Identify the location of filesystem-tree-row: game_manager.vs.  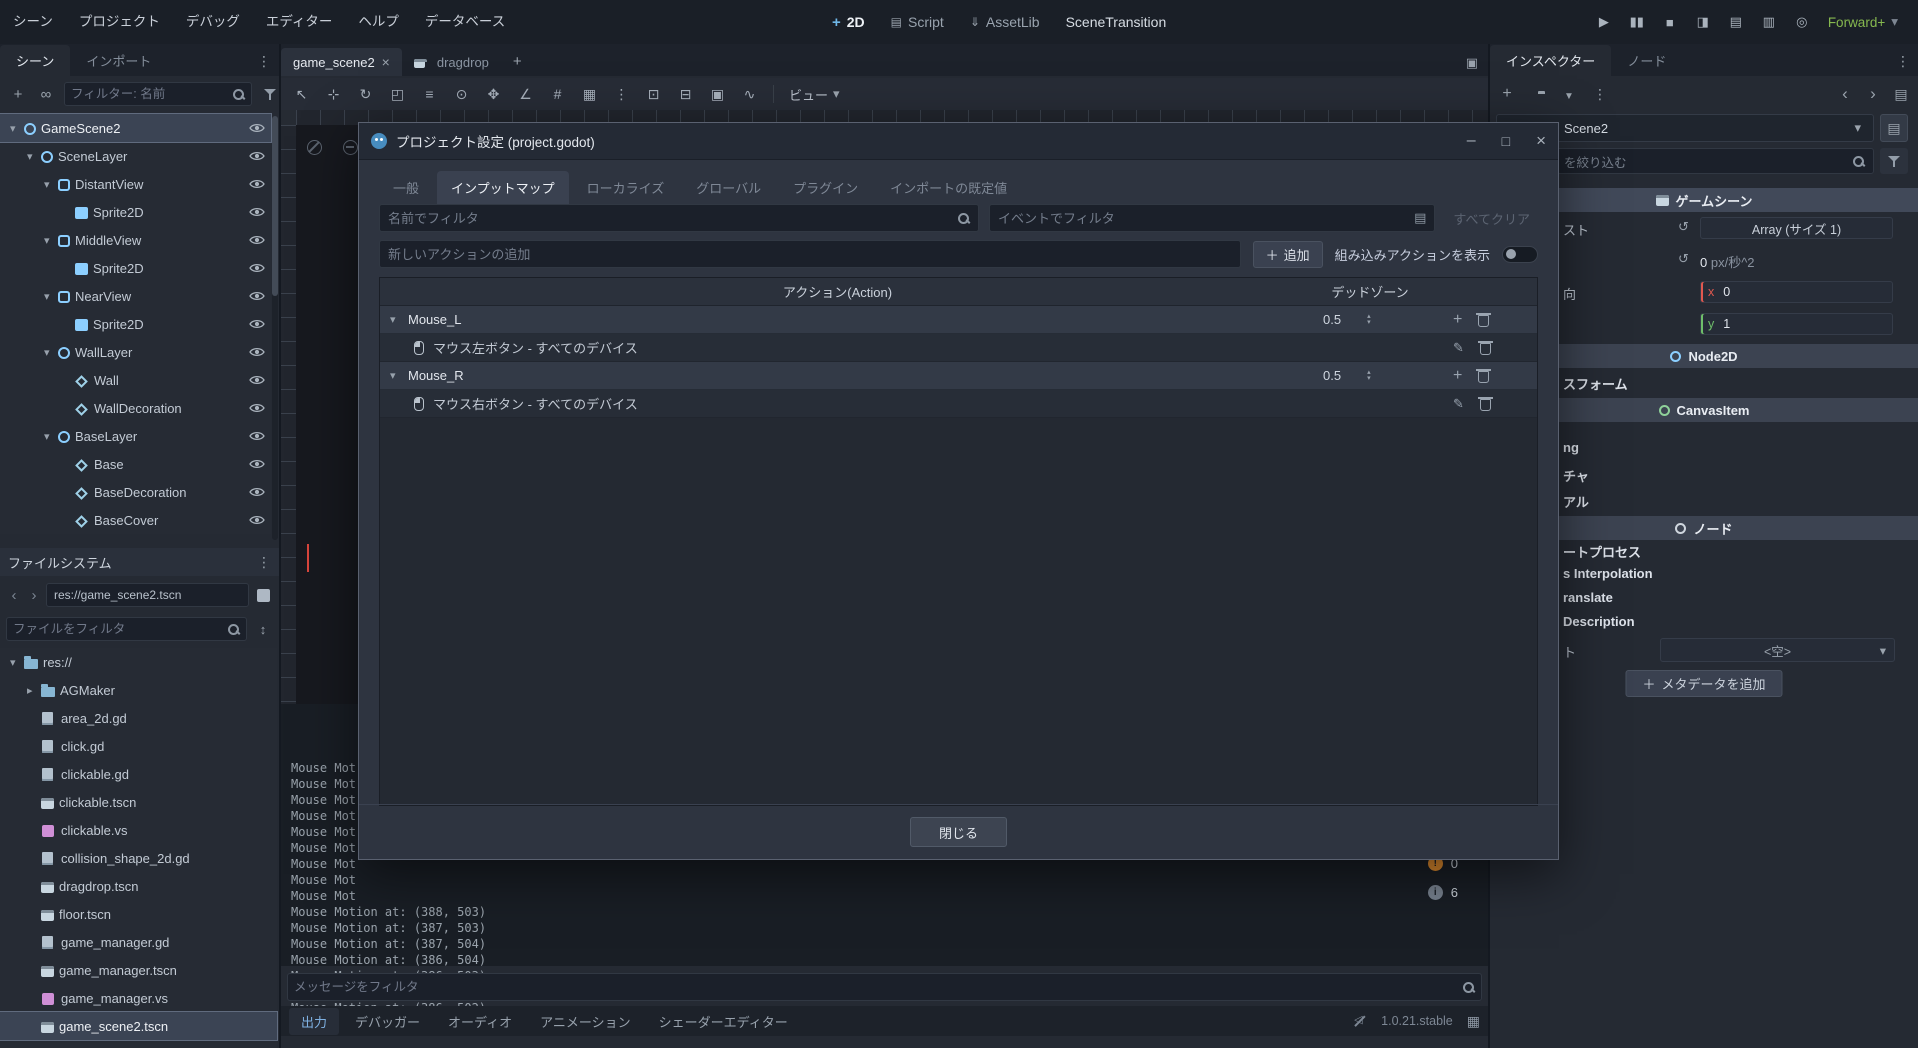
(138, 998).